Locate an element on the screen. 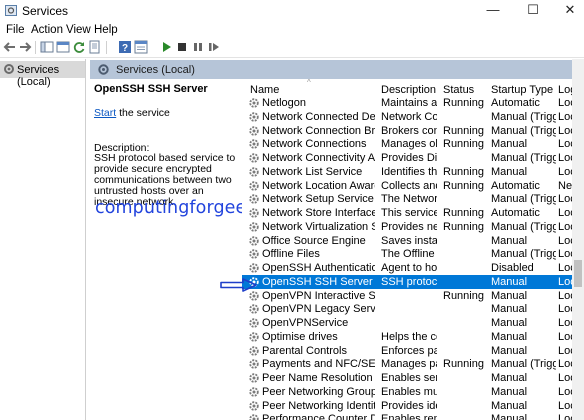  scrollbar-thumb is located at coordinates (578, 273).